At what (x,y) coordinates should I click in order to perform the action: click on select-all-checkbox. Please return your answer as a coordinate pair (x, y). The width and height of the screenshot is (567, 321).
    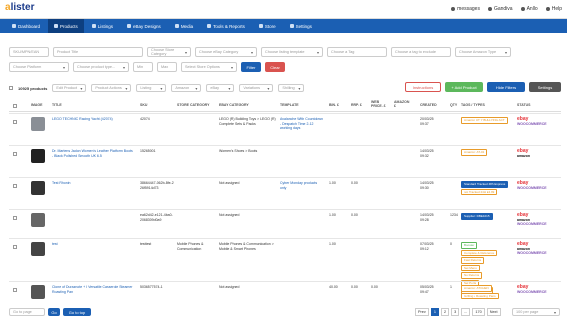
    Looking at the image, I should click on (11, 88).